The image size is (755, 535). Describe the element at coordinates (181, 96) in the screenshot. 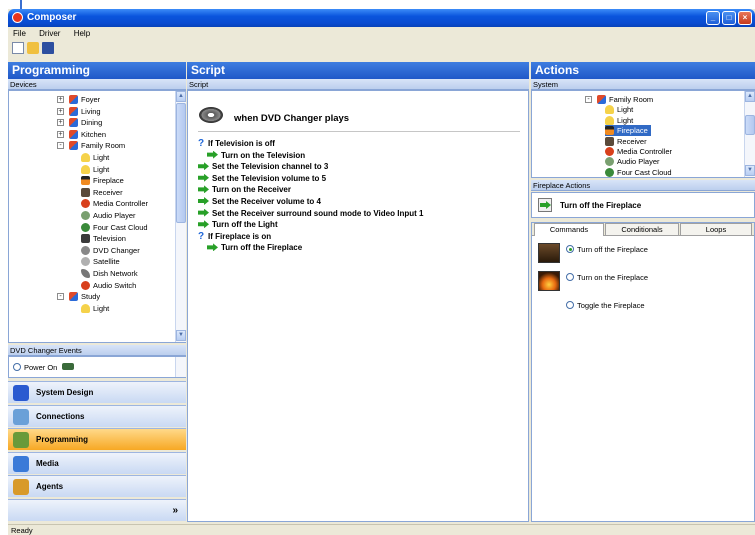

I see `scroll-up-button: ▲` at that location.